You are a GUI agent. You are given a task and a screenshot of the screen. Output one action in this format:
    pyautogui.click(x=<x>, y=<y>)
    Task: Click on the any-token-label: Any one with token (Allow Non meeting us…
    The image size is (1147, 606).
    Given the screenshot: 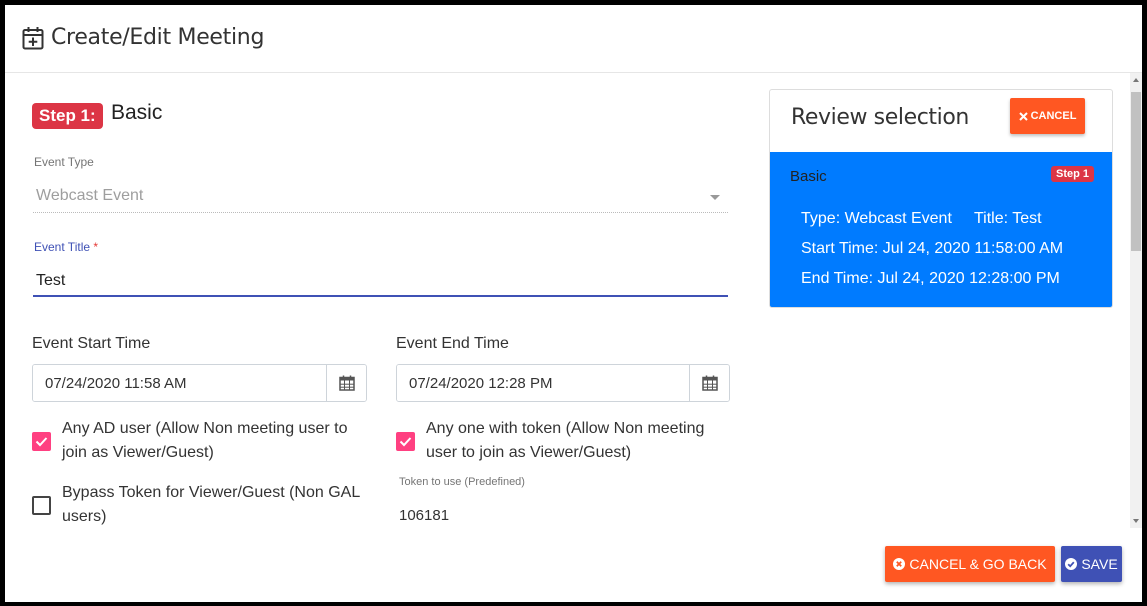 What is the action you would take?
    pyautogui.click(x=565, y=441)
    